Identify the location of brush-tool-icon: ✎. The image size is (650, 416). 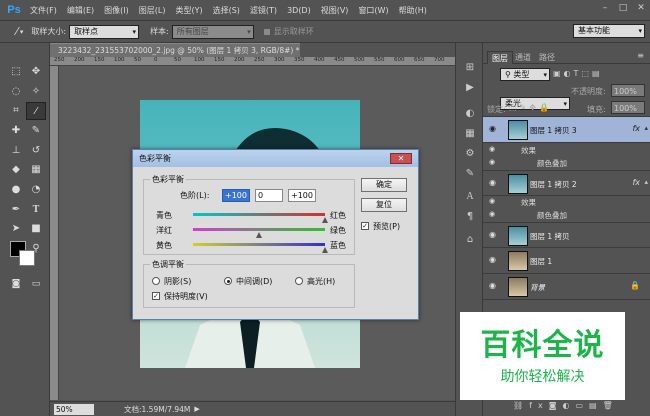
(36, 131).